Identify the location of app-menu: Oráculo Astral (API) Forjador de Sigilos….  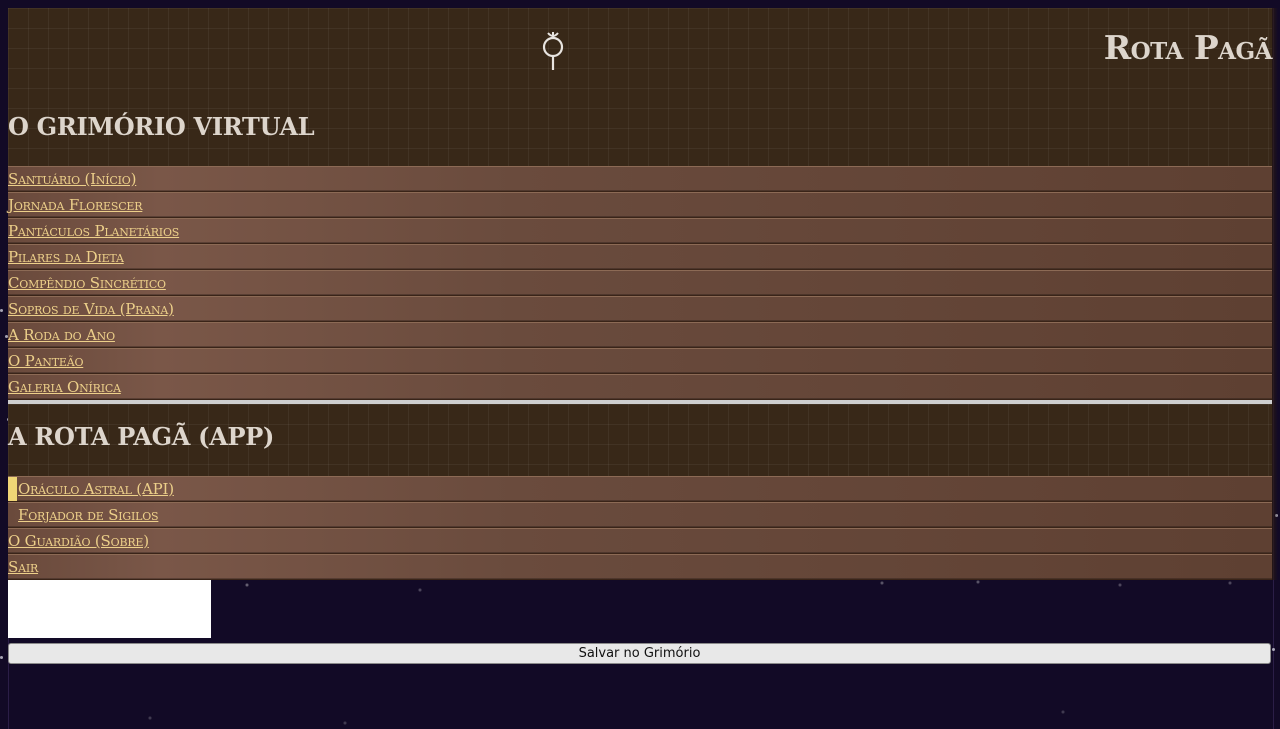
(640, 528).